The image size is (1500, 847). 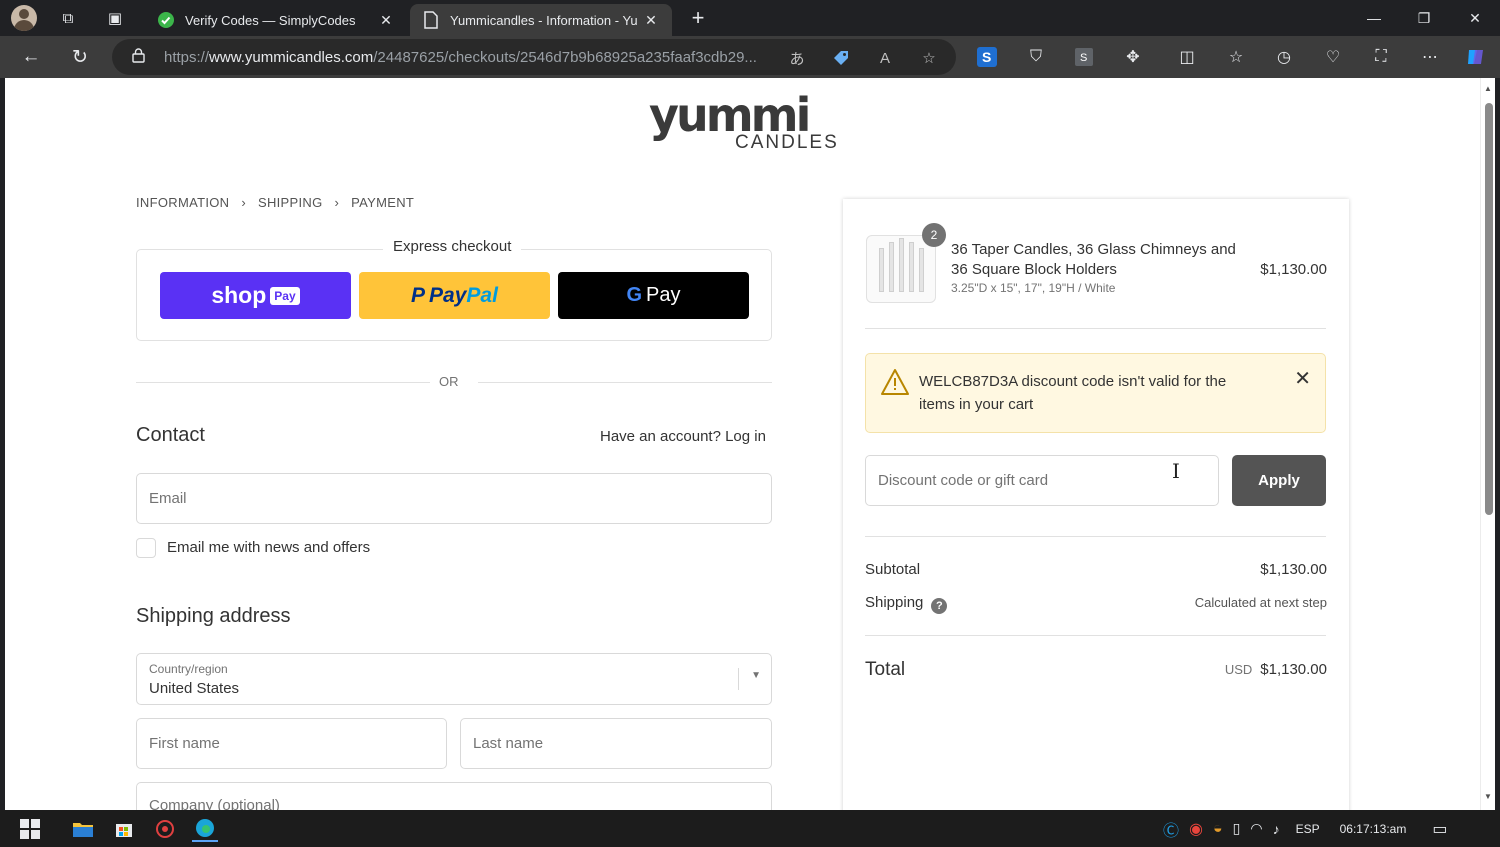 I want to click on minimize-icon: —, so click(x=1374, y=18).